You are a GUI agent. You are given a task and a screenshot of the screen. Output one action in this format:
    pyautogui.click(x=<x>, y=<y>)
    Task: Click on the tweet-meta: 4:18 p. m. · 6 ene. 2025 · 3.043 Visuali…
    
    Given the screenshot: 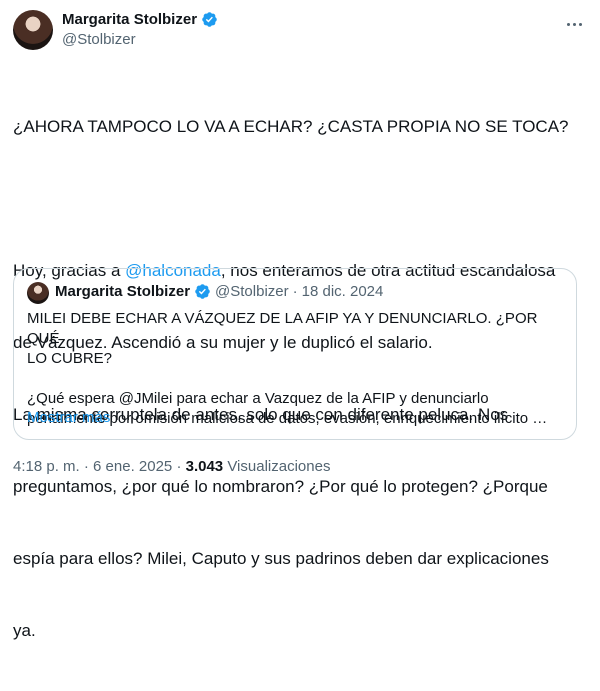 What is the action you would take?
    pyautogui.click(x=171, y=466)
    